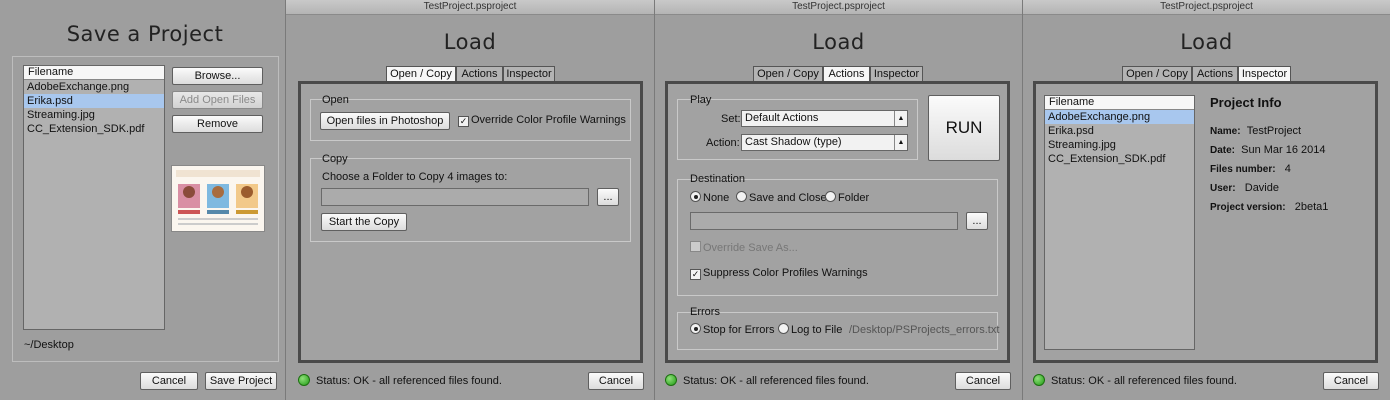  What do you see at coordinates (924, 330) in the screenshot?
I see `log-path: /Desktop/PSProjects_errors.txt` at bounding box center [924, 330].